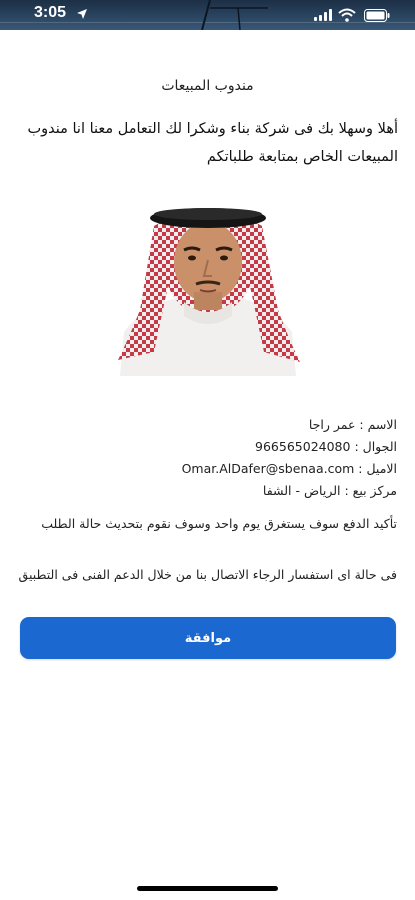  Describe the element at coordinates (82, 14) in the screenshot. I see `location-arrow-icon` at that location.